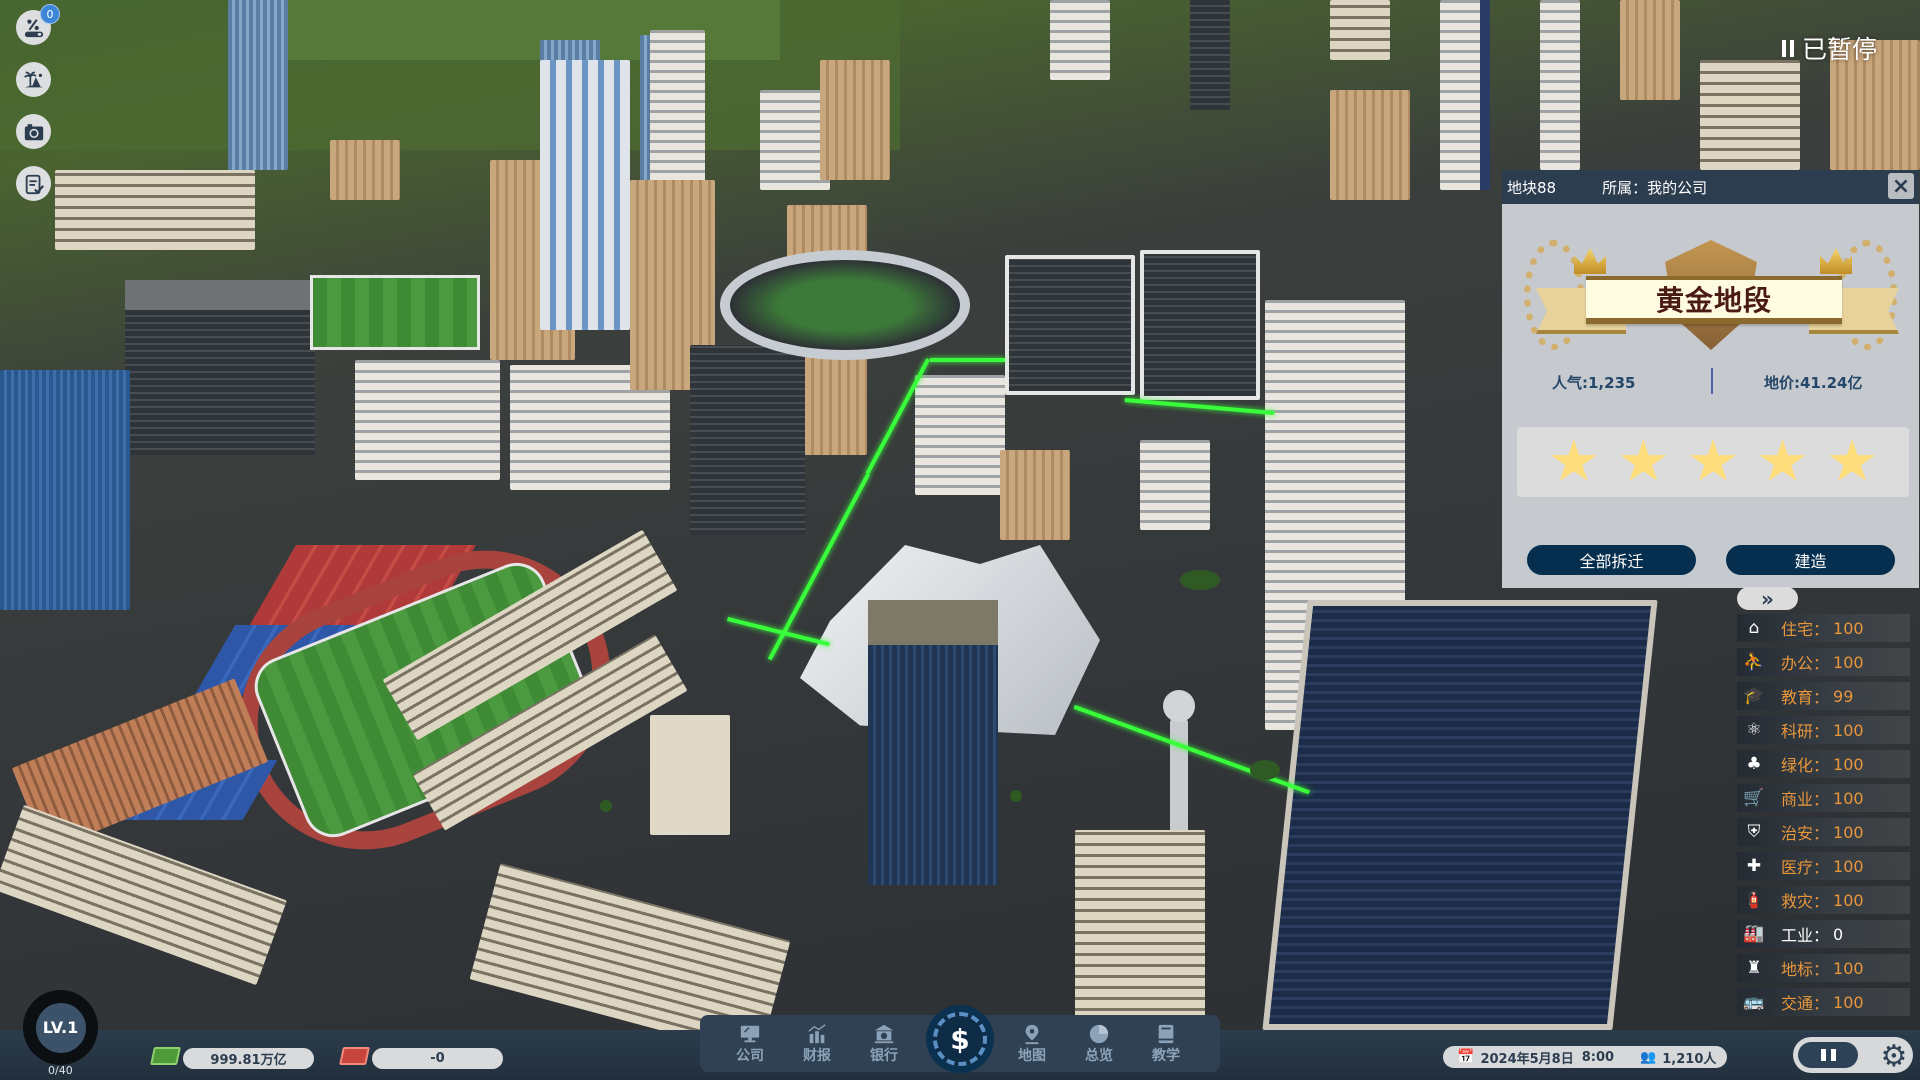  I want to click on date-population-pill: 📅 2024年5月8日 8:00 👥 1,210人, so click(1585, 1057).